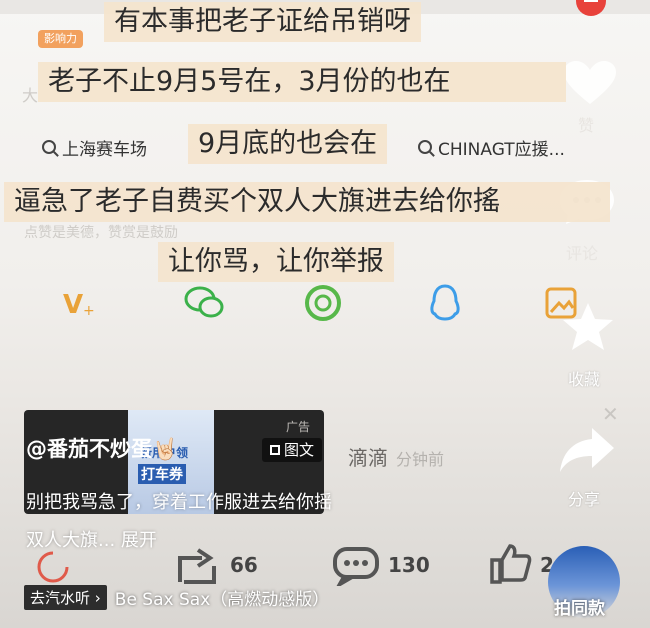 This screenshot has height=628, width=650. What do you see at coordinates (307, 202) in the screenshot?
I see `caption-line-4: 逼急了老子自费买个双人大旗进去给你搖` at bounding box center [307, 202].